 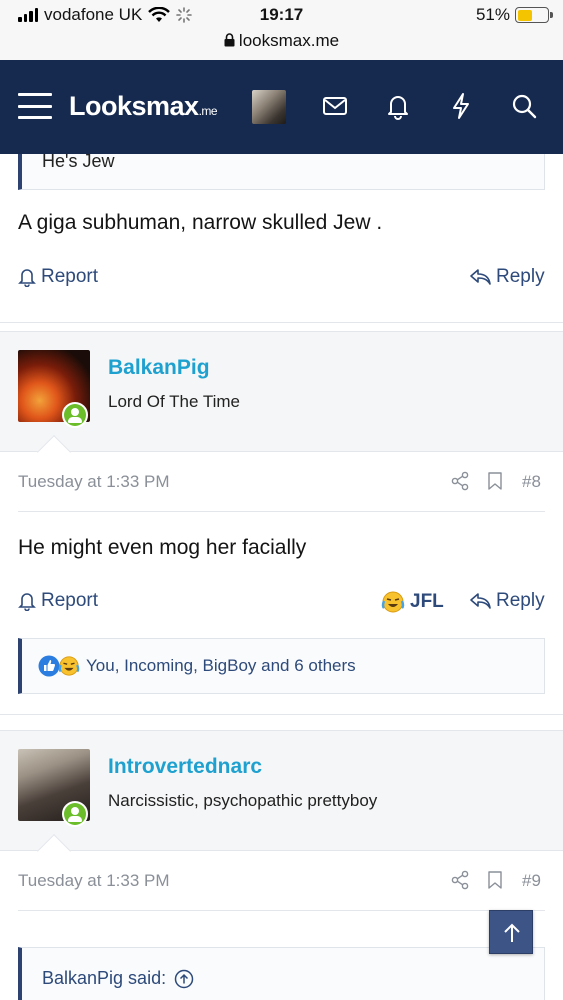 I want to click on reactions-bar: You, Incoming, BigBoy and 6 others, so click(x=281, y=666).